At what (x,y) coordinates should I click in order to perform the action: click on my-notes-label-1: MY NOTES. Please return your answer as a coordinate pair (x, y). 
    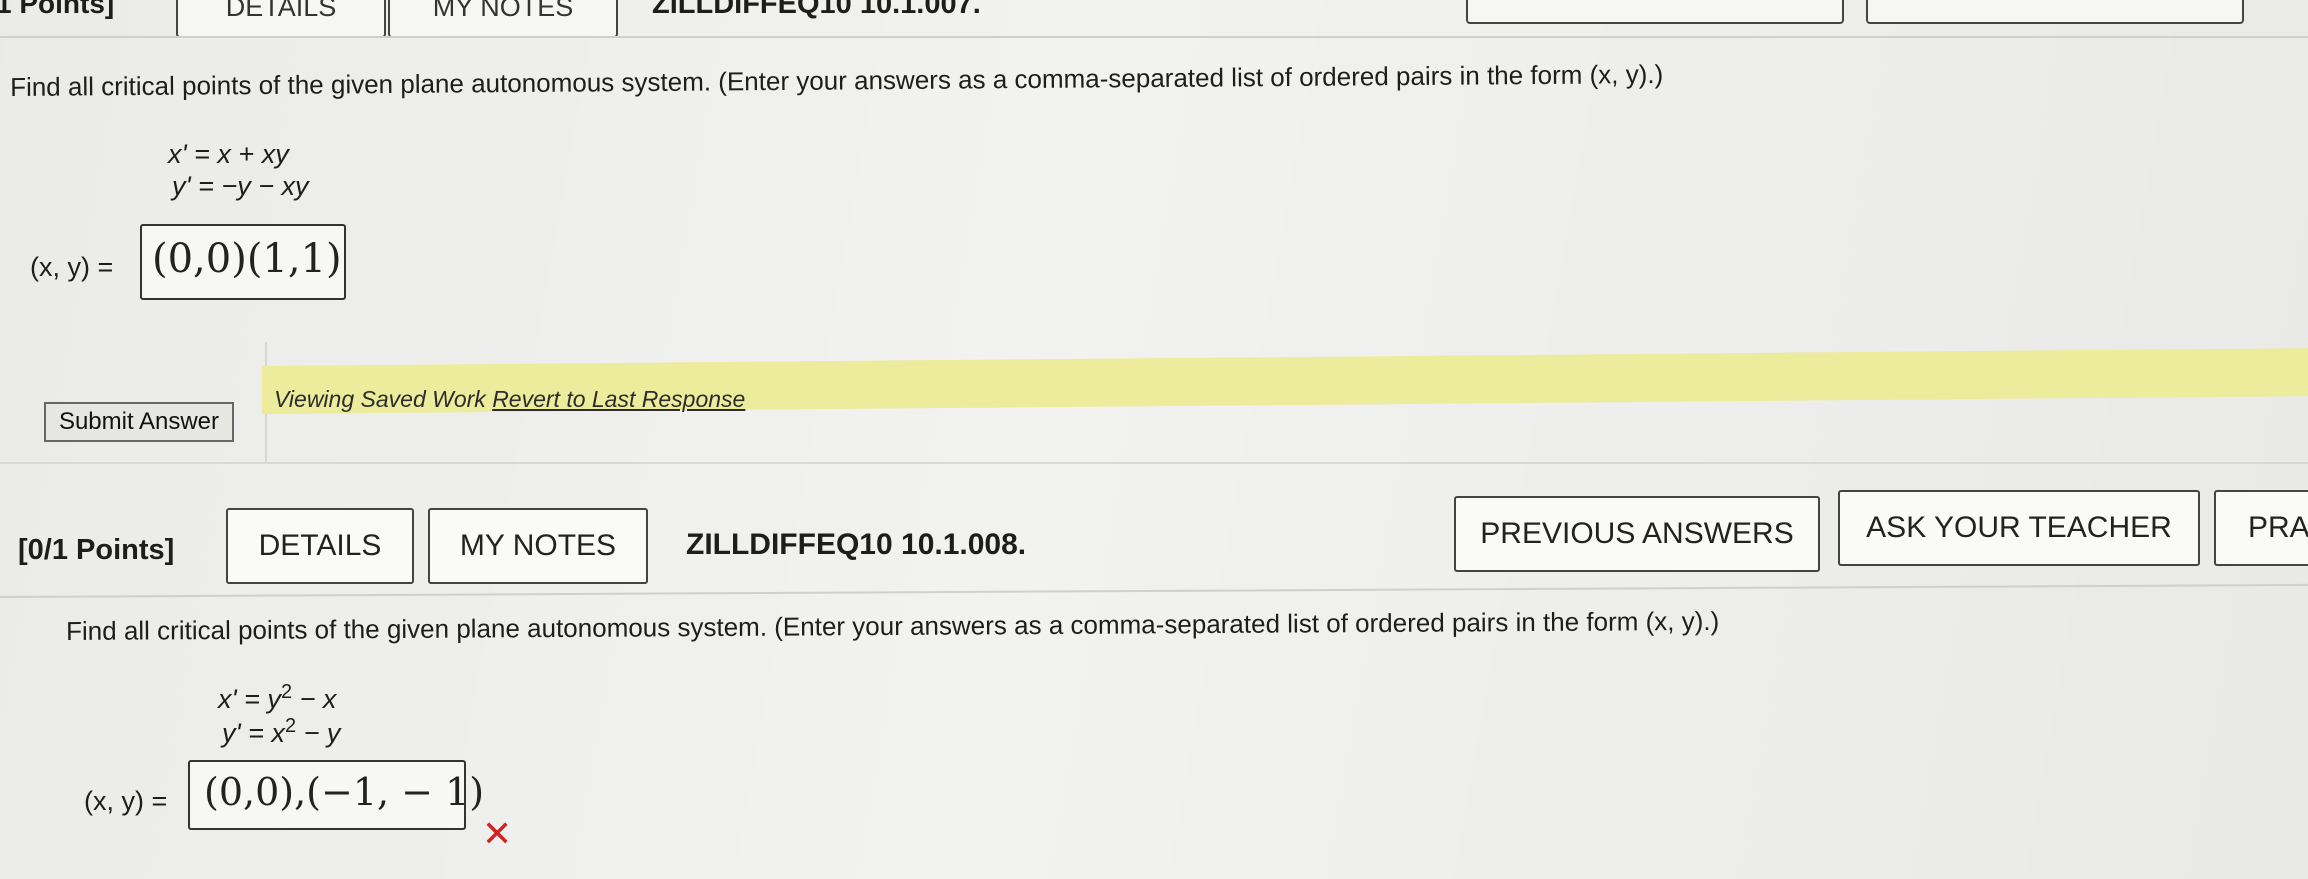
    Looking at the image, I should click on (503, 11).